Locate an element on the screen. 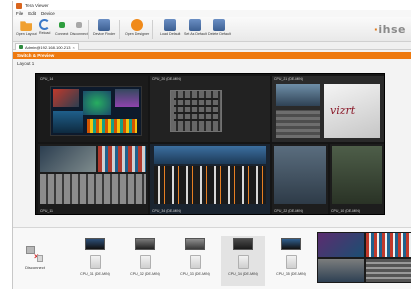 The width and height of the screenshot is (411, 289). wall-cell-cpu-10: CPU_10 (DE-MIN) is located at coordinates (357, 179).